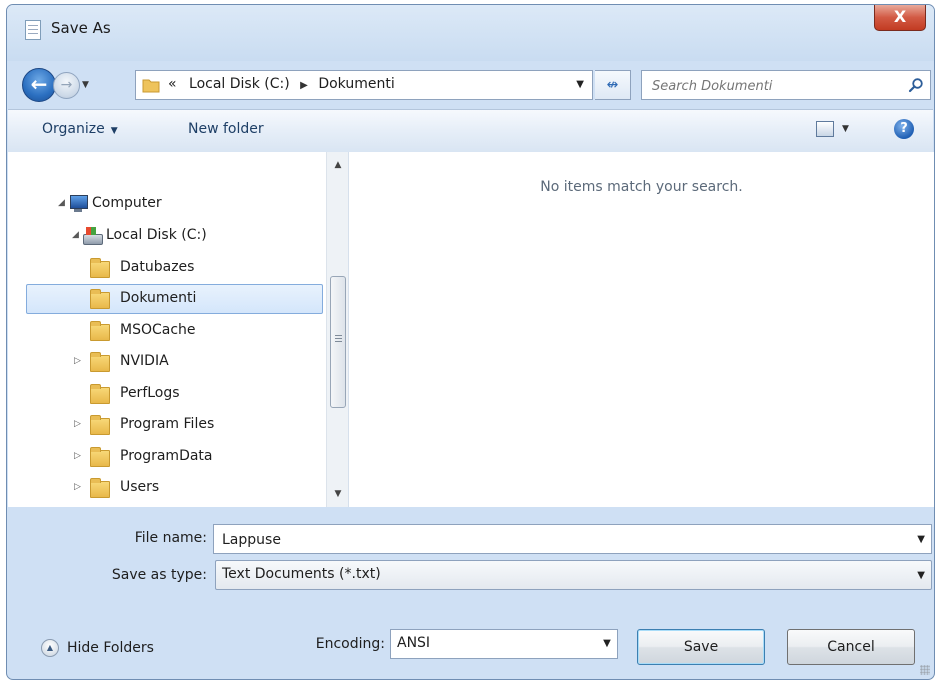 This screenshot has width=939, height=684. What do you see at coordinates (825, 129) in the screenshot?
I see `change-view-icon` at bounding box center [825, 129].